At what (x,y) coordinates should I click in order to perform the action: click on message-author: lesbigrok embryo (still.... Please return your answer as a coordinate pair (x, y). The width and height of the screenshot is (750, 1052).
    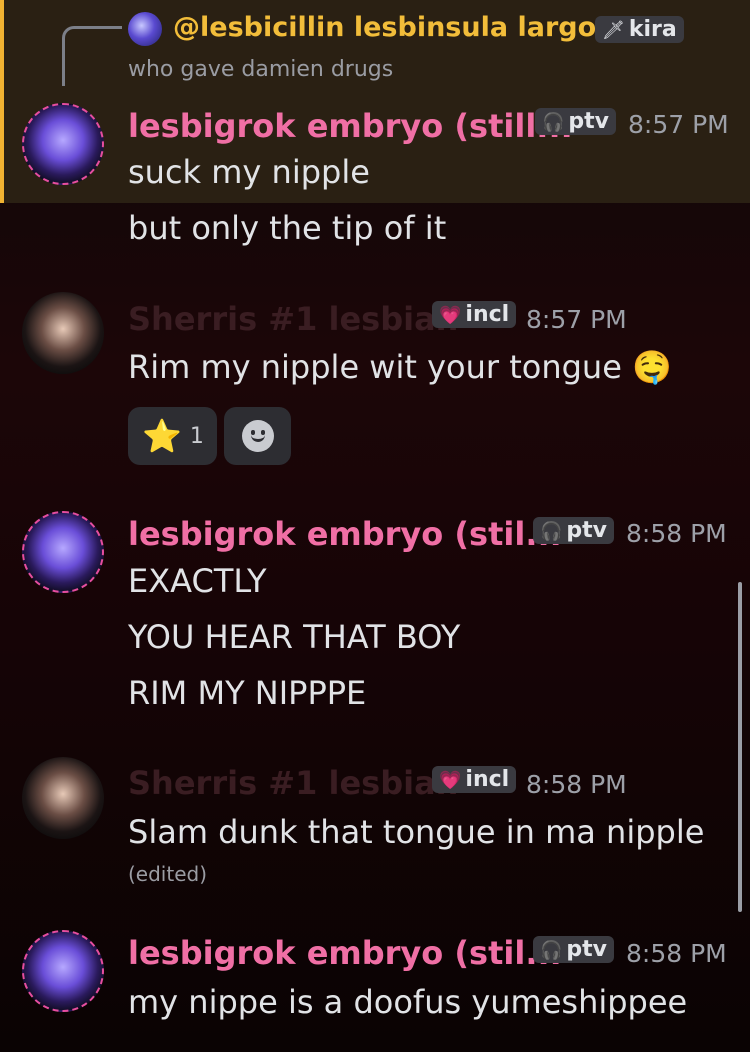
    Looking at the image, I should click on (350, 126).